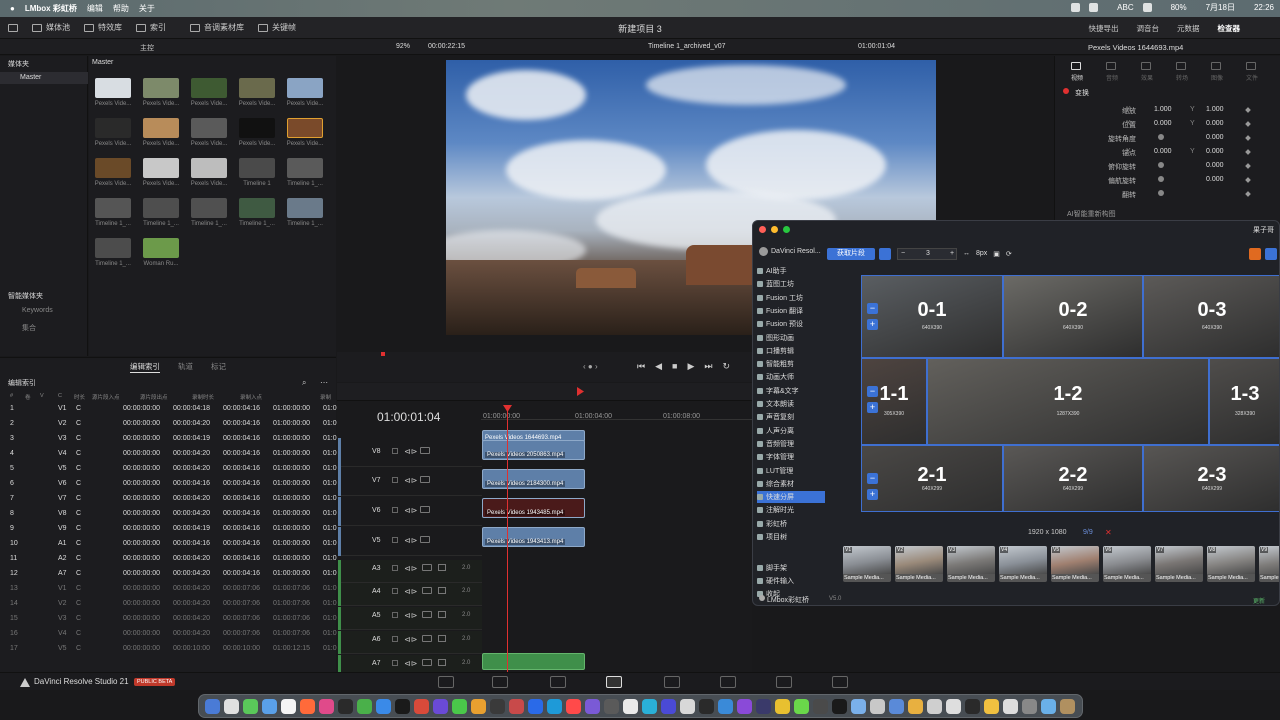 The image size is (1280, 720). I want to click on deliver-page-icon, so click(784, 682).